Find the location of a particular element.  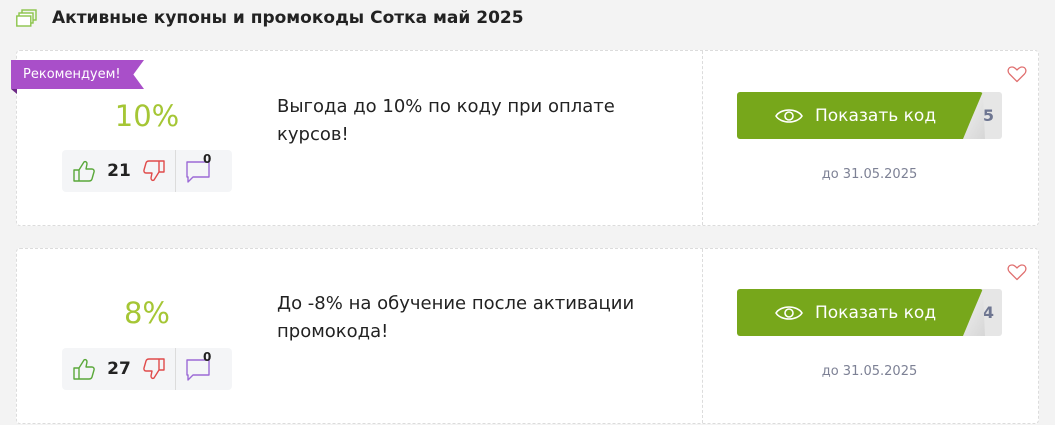

show-code-button: 4 Показать код is located at coordinates (869, 312).